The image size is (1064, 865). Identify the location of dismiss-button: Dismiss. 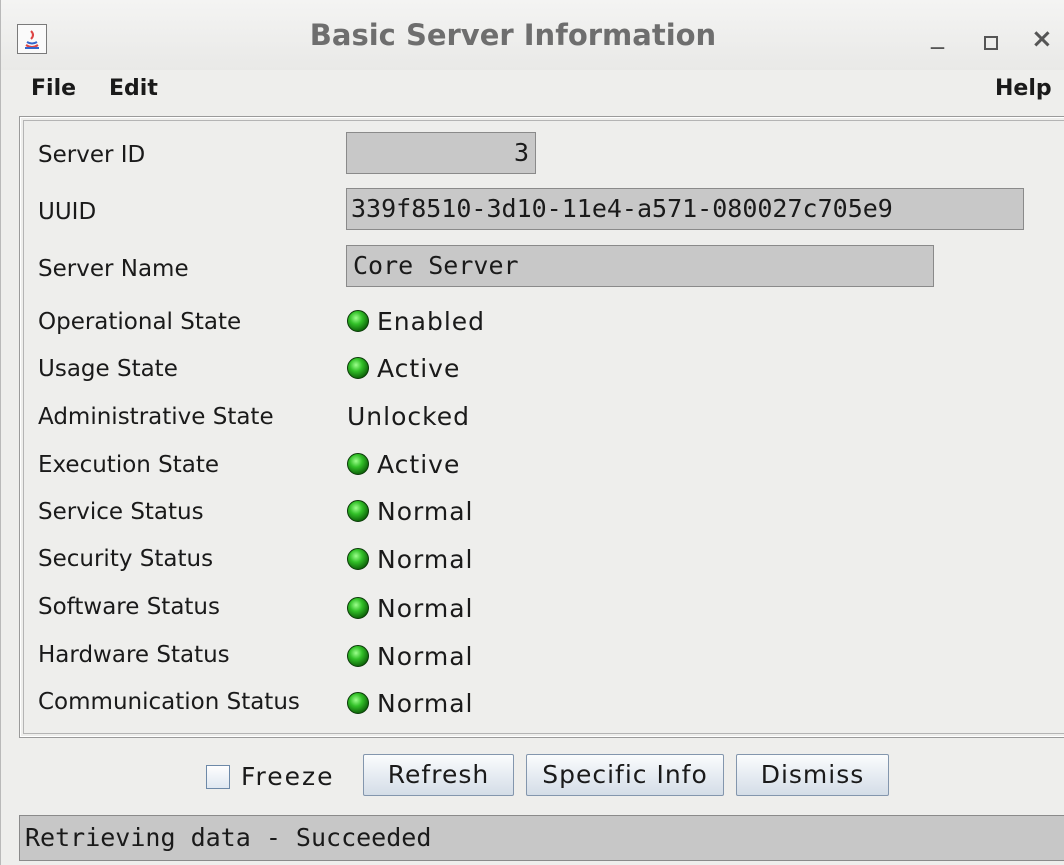
(812, 775).